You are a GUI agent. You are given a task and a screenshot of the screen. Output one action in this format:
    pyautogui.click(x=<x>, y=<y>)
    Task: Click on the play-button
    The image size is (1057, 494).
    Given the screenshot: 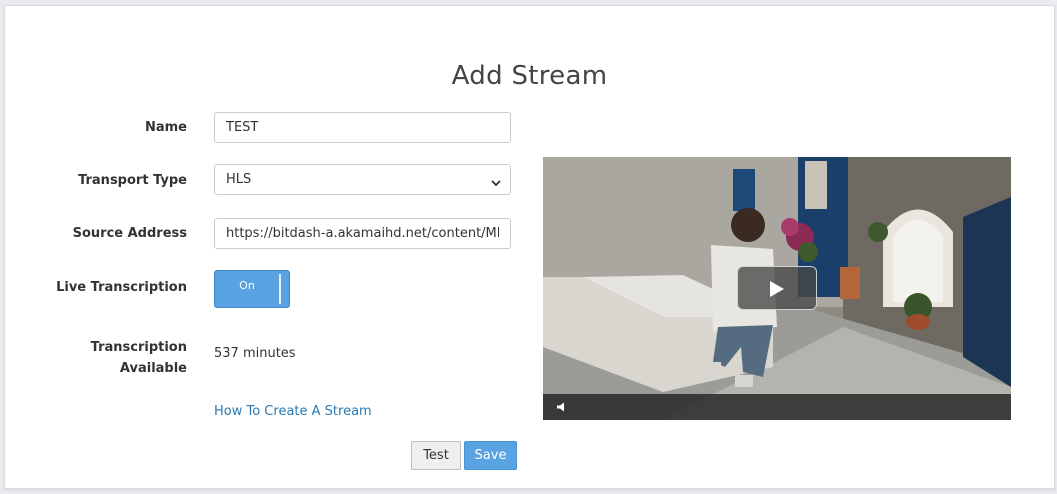 What is the action you would take?
    pyautogui.click(x=777, y=288)
    